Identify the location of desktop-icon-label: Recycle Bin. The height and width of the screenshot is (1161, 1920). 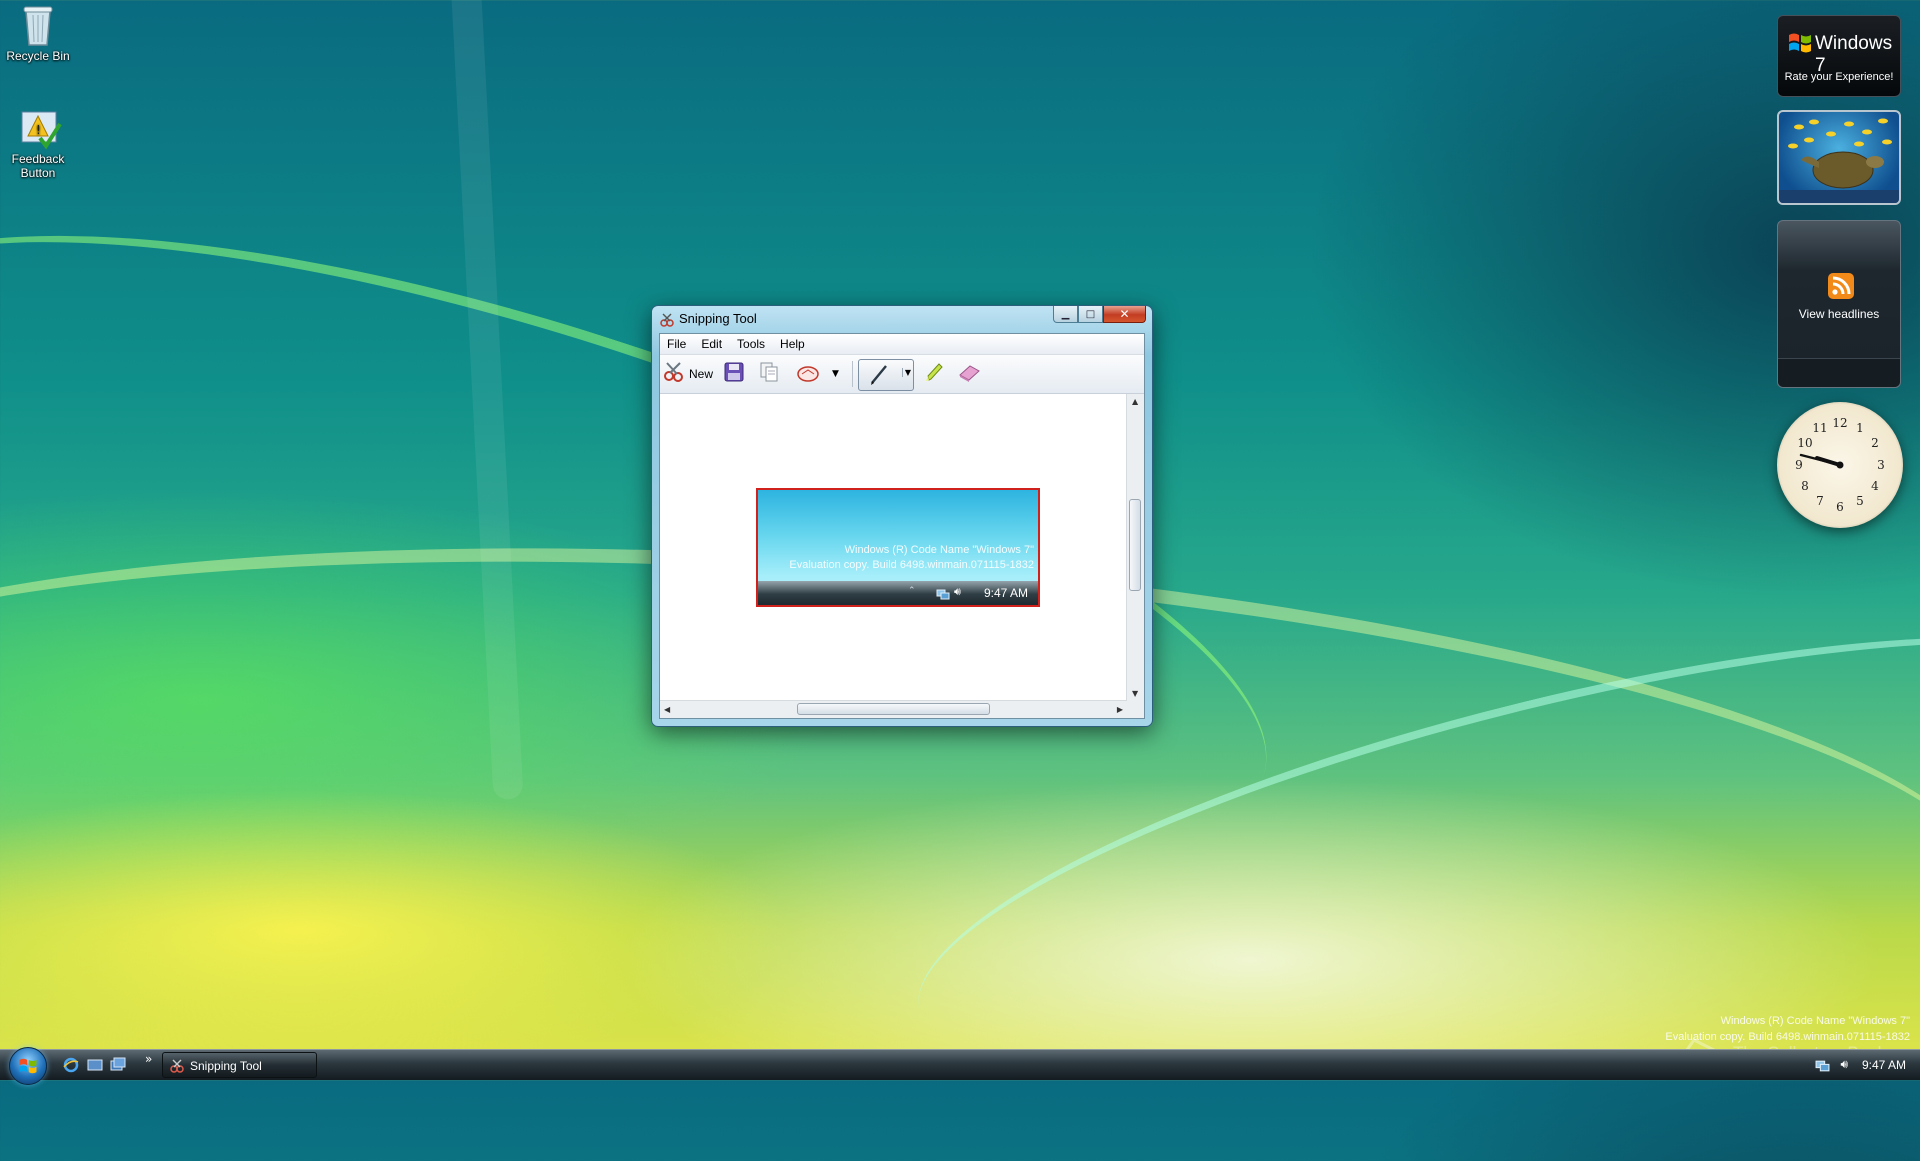
(38, 56).